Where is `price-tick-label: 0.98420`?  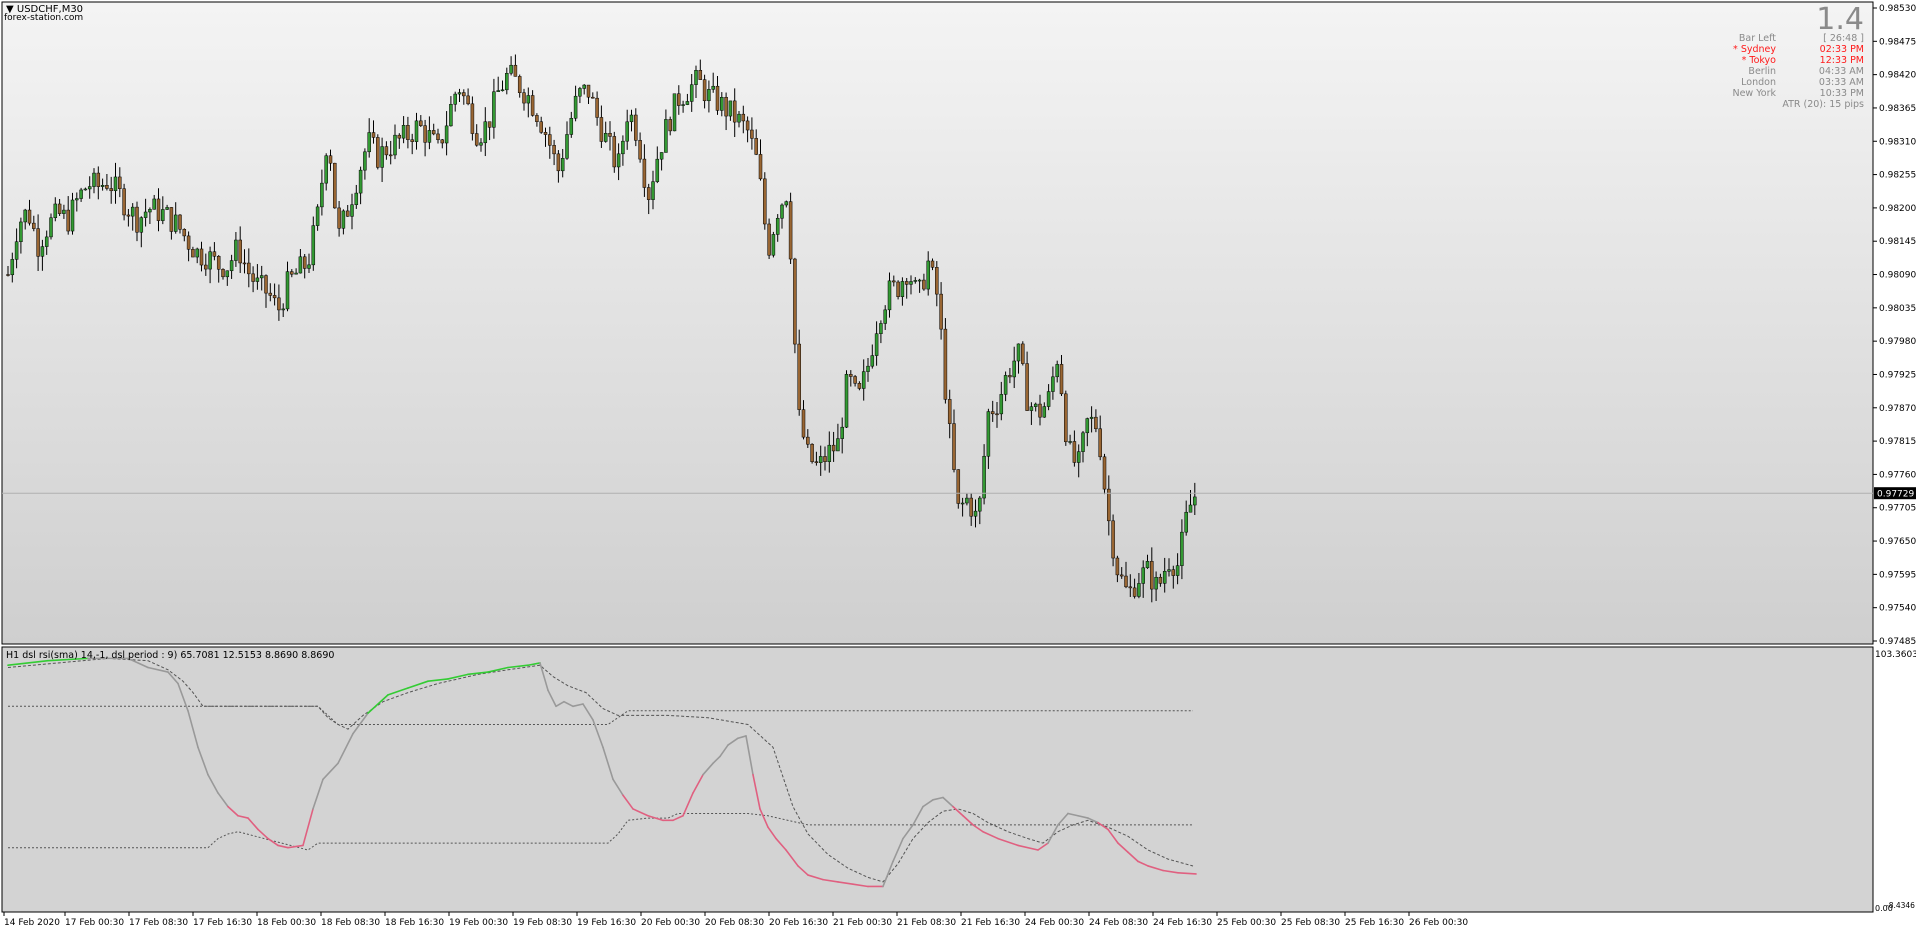 price-tick-label: 0.98420 is located at coordinates (1897, 76).